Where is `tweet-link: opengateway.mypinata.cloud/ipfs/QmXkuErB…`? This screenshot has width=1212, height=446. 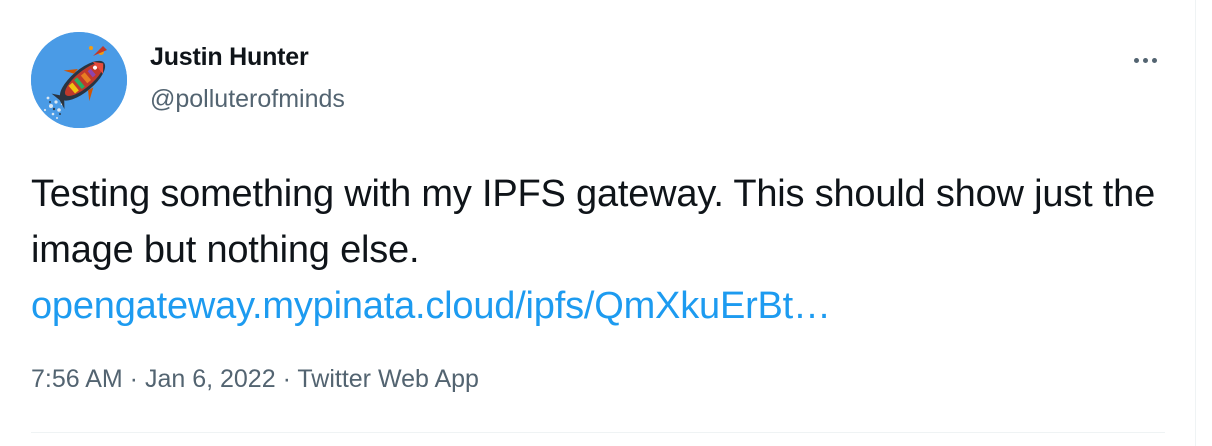 tweet-link: opengateway.mypinata.cloud/ipfs/QmXkuErB… is located at coordinates (601, 306).